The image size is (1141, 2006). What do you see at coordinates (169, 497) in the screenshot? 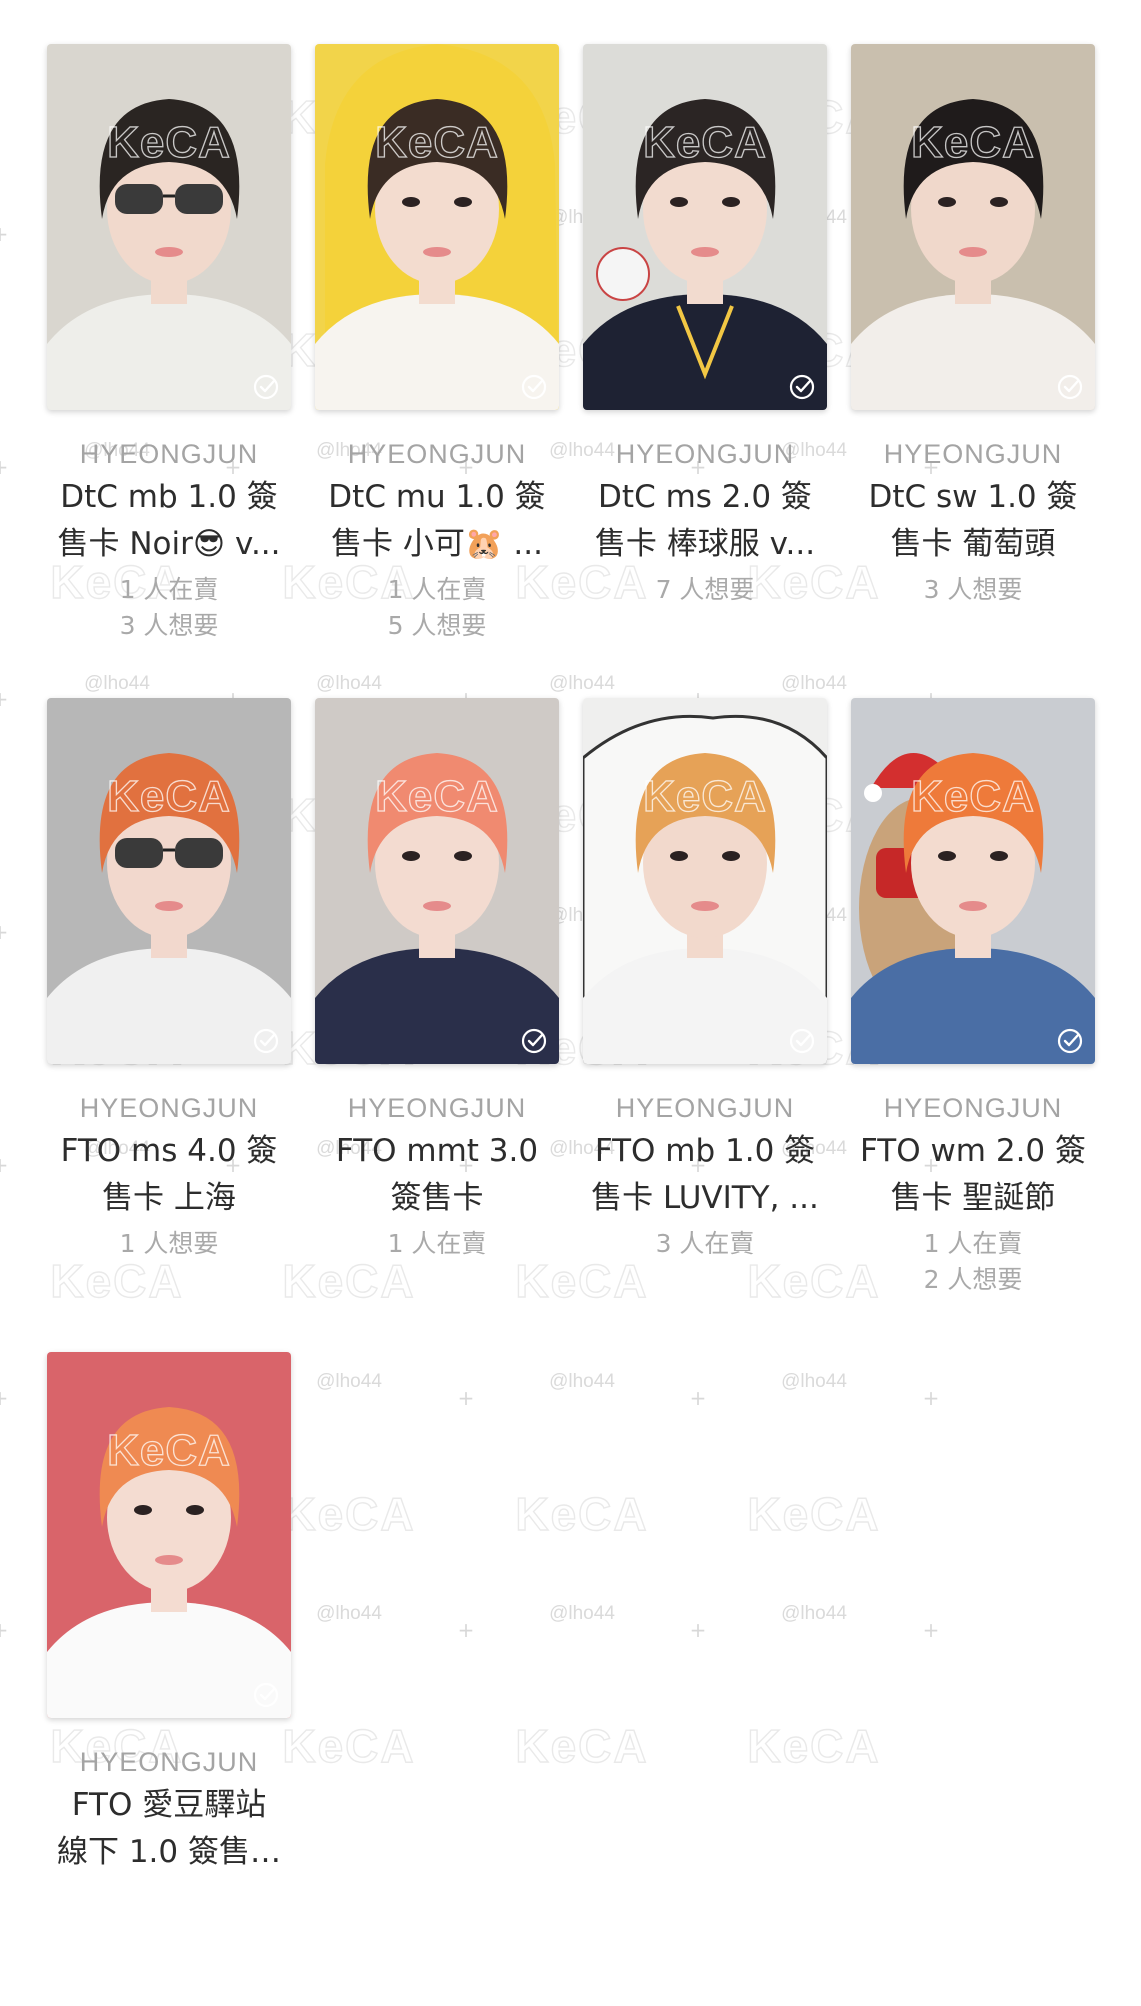
I see `card-title-line-1: DtC mb 1.0 簽` at bounding box center [169, 497].